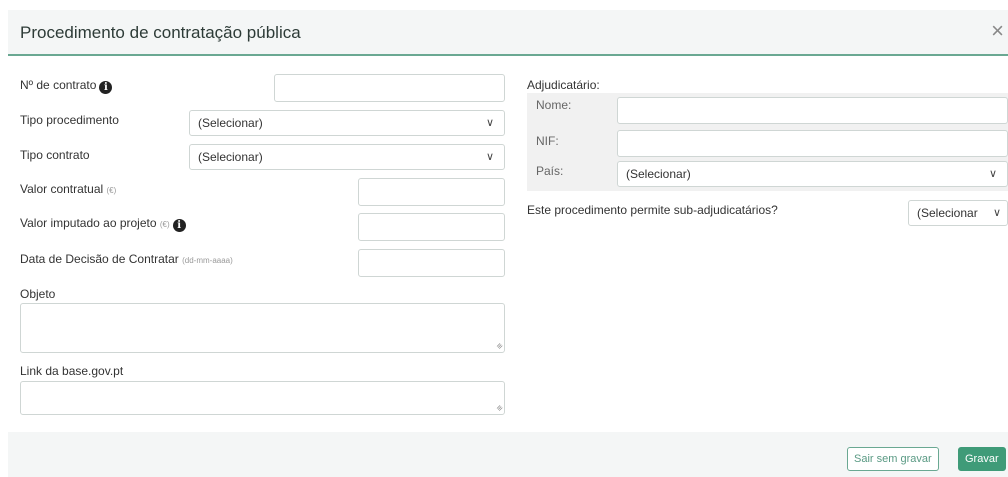  I want to click on name-label: Nome:, so click(554, 105).